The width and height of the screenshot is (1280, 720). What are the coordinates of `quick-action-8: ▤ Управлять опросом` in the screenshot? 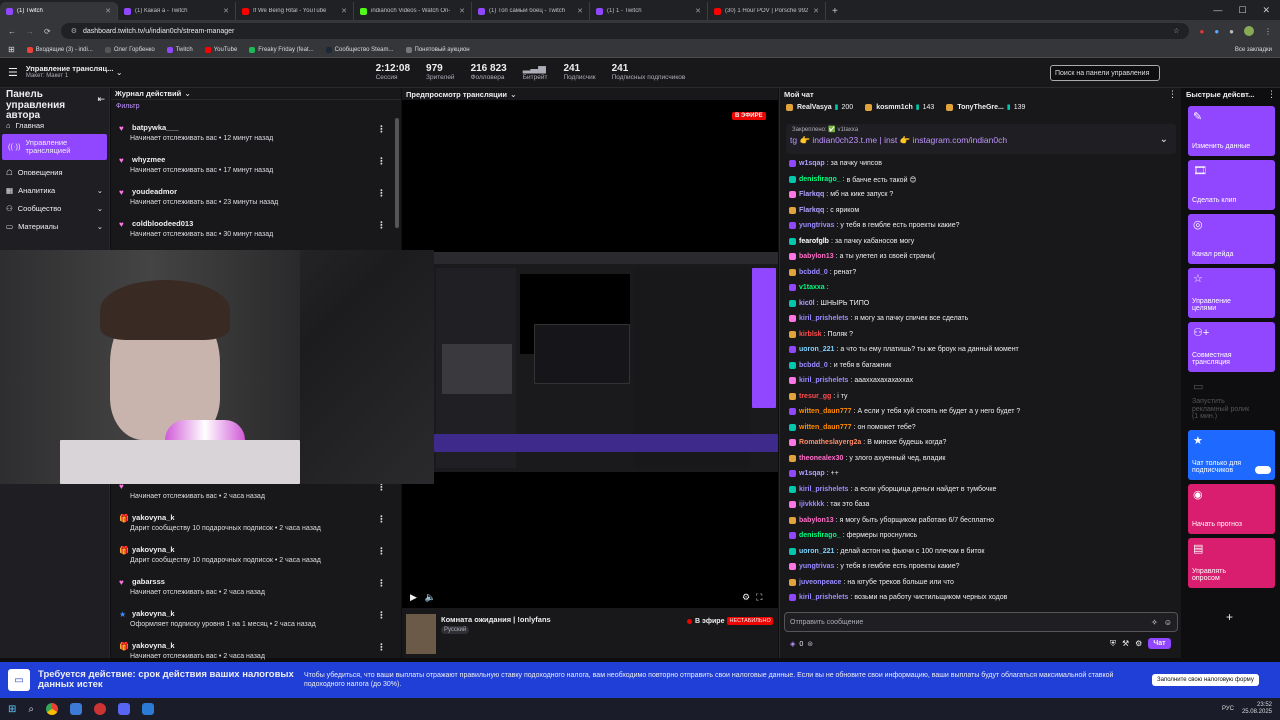 It's located at (1231, 563).